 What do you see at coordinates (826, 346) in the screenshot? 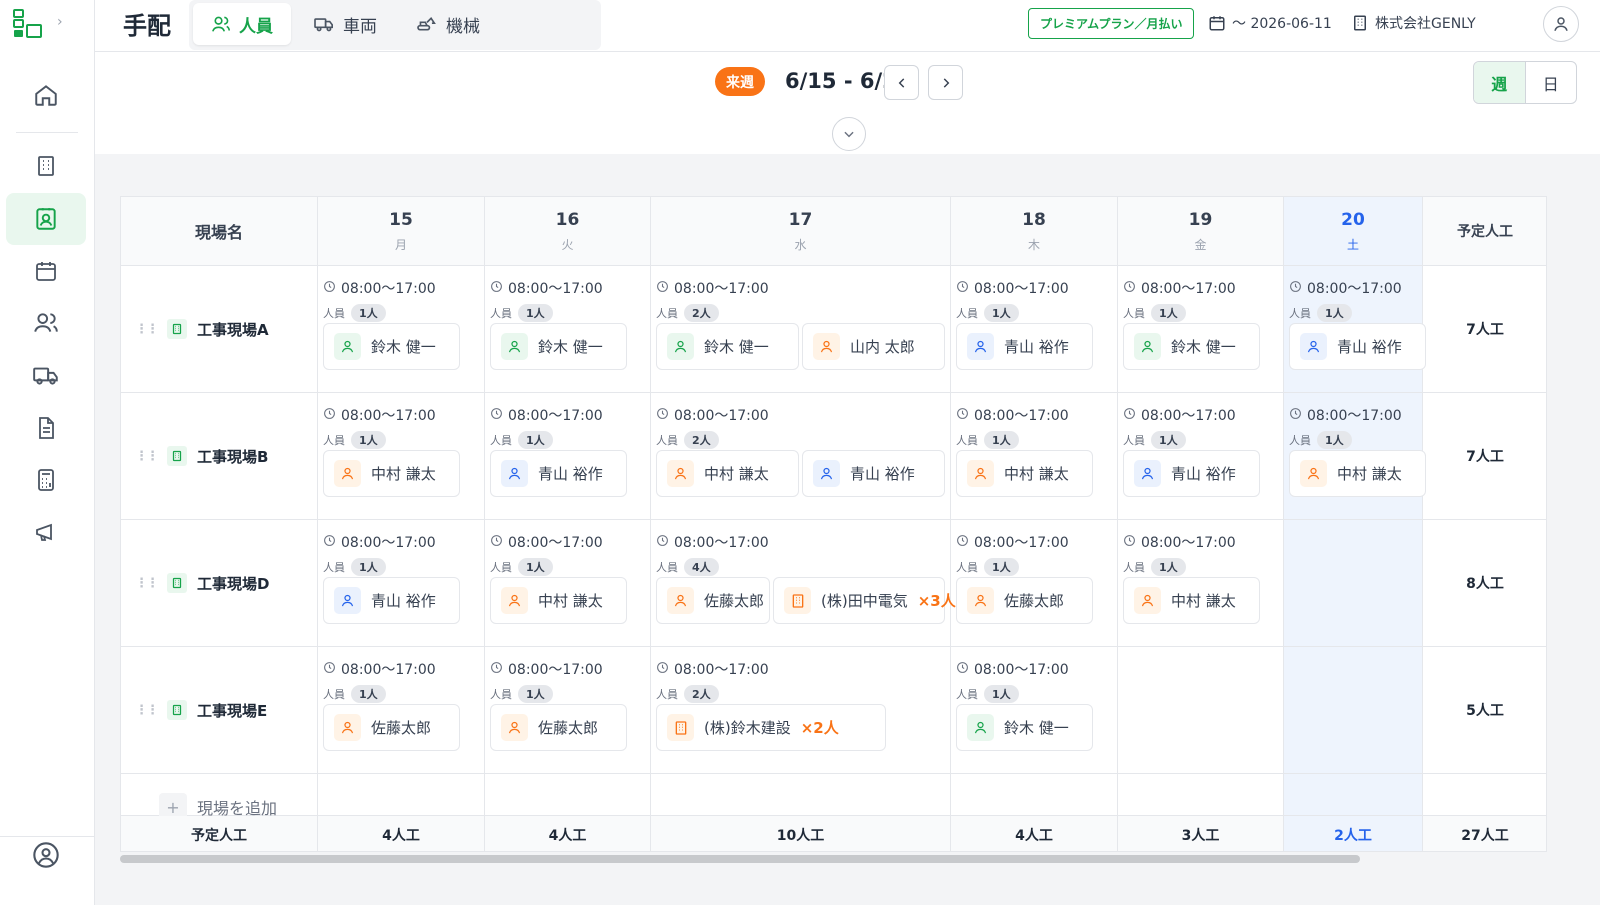
I see `person-icon` at bounding box center [826, 346].